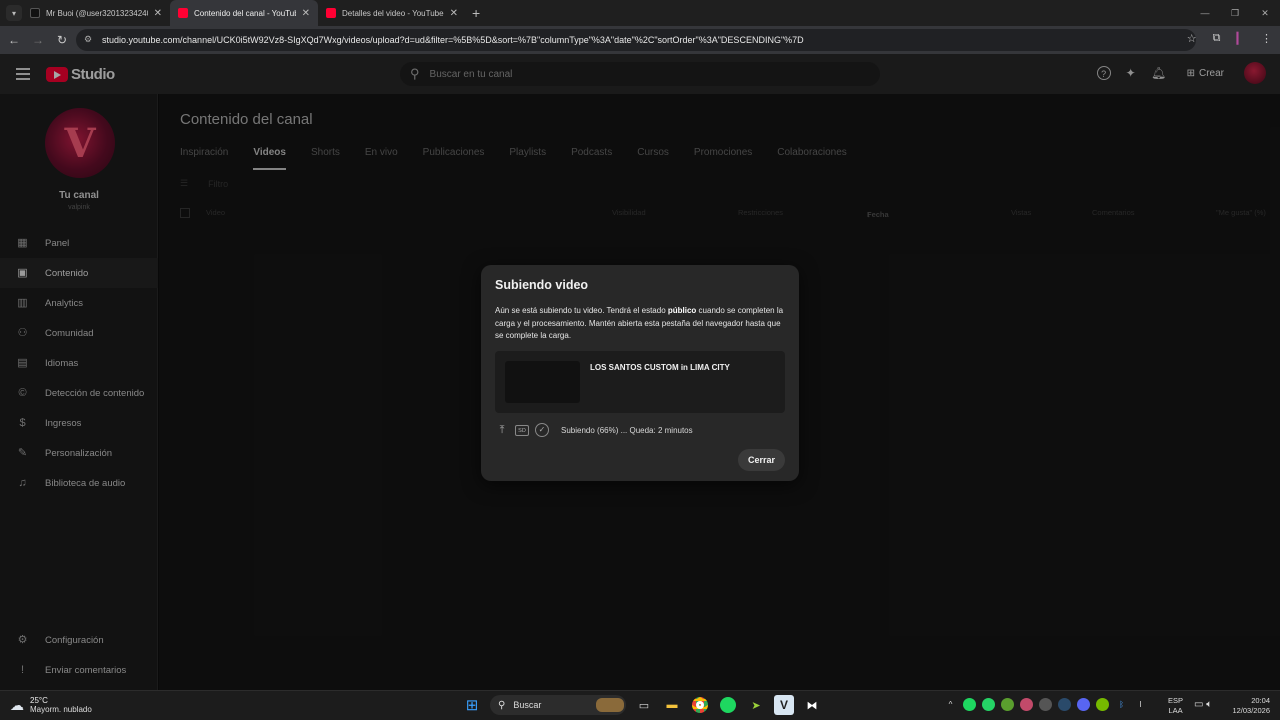 The image size is (1280, 720). Describe the element at coordinates (640, 382) in the screenshot. I see `uploading-video-card: LOS SANTOS CUSTOM in LIMA CITY` at that location.